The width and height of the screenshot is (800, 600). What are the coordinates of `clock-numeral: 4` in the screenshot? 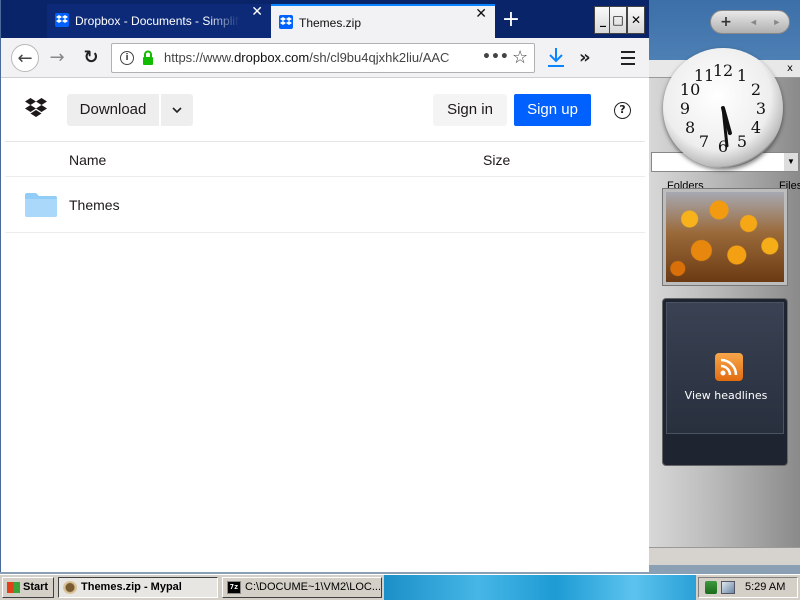 It's located at (756, 127).